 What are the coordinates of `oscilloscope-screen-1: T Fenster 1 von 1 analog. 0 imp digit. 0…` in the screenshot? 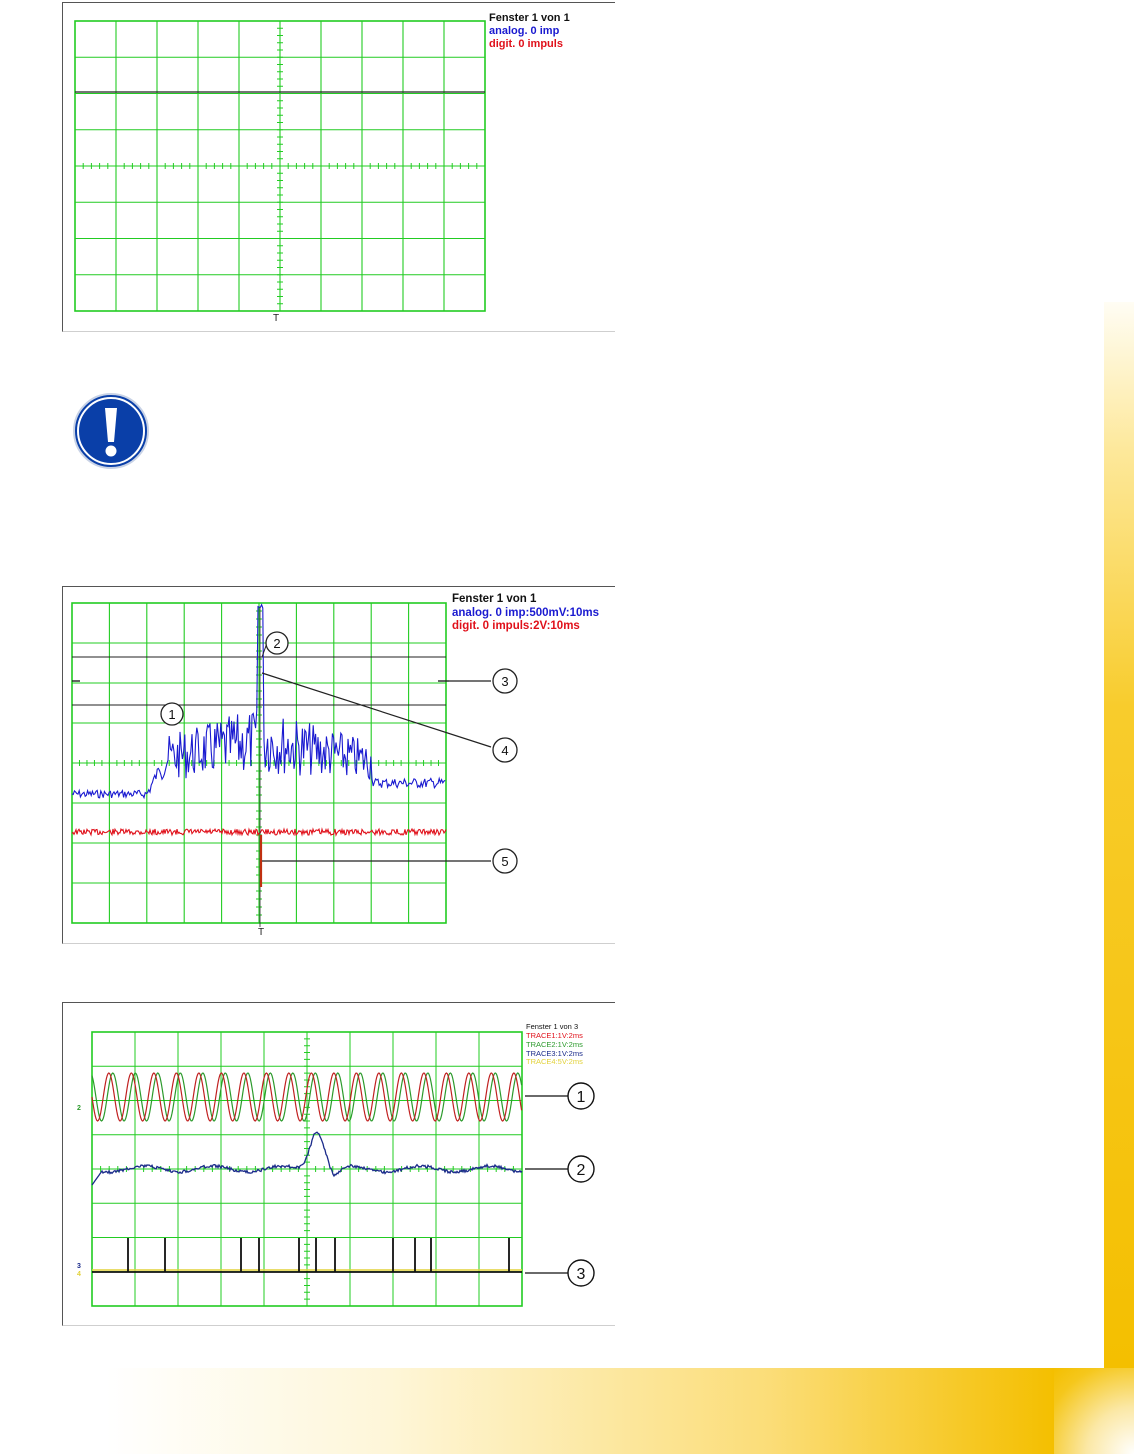 It's located at (338, 167).